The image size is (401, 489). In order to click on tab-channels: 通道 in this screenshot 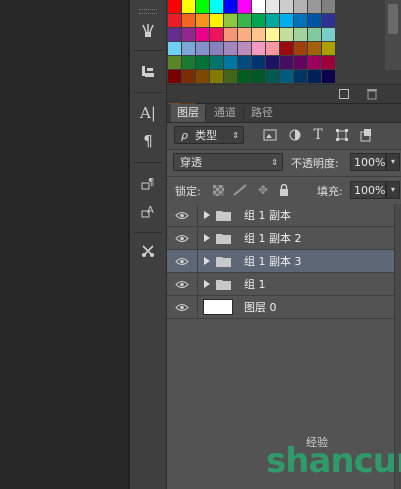, I will do `click(225, 113)`.